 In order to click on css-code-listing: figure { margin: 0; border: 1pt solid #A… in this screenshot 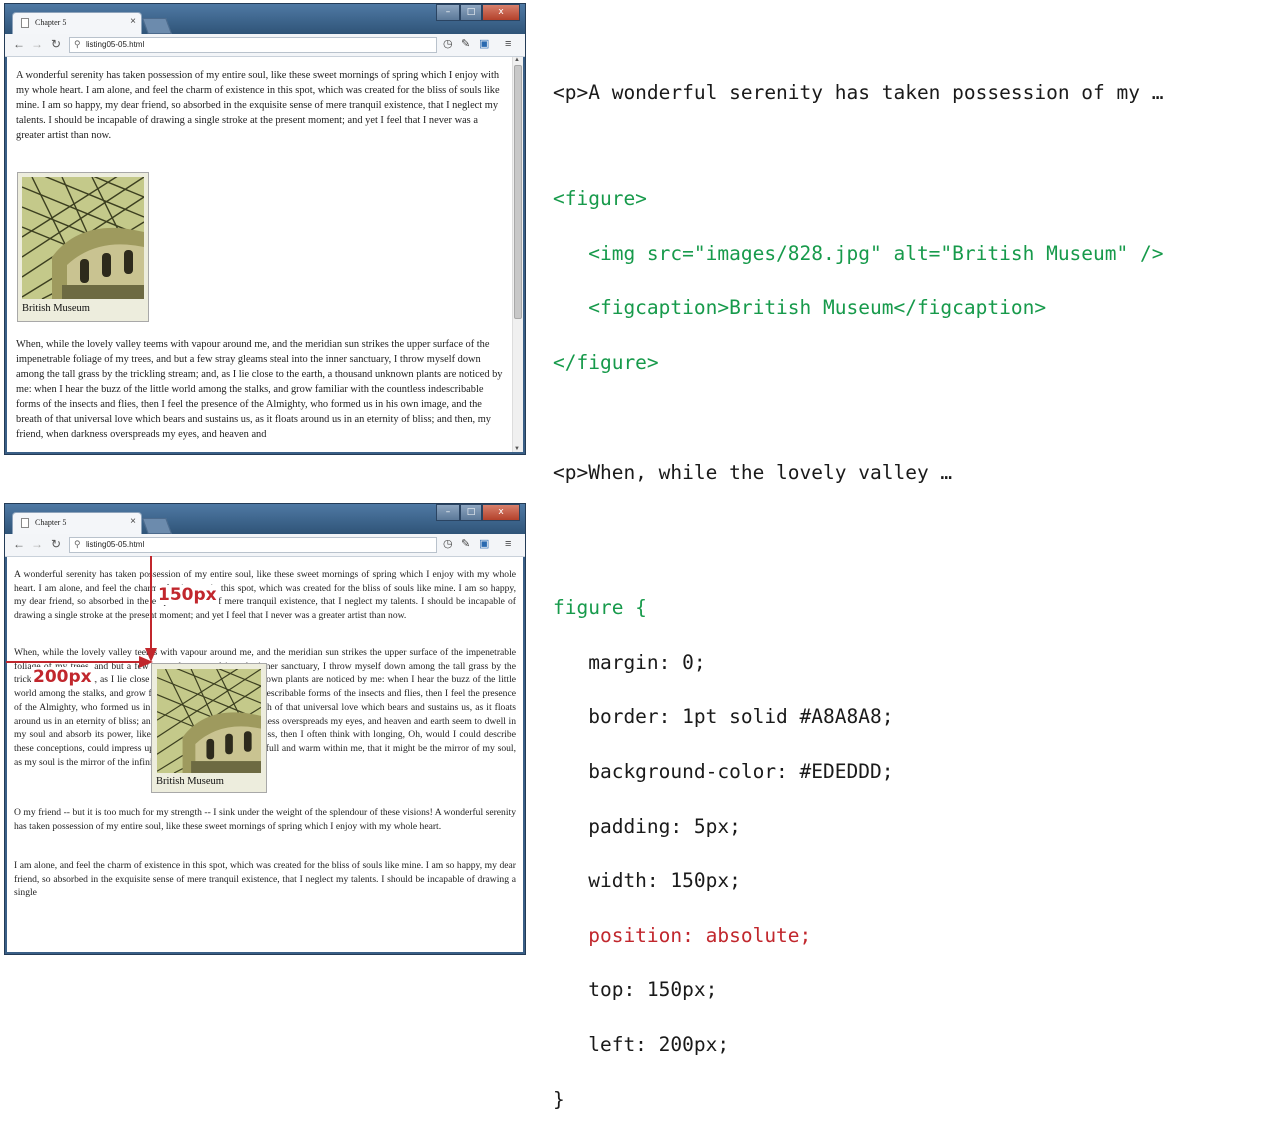, I will do `click(723, 853)`.